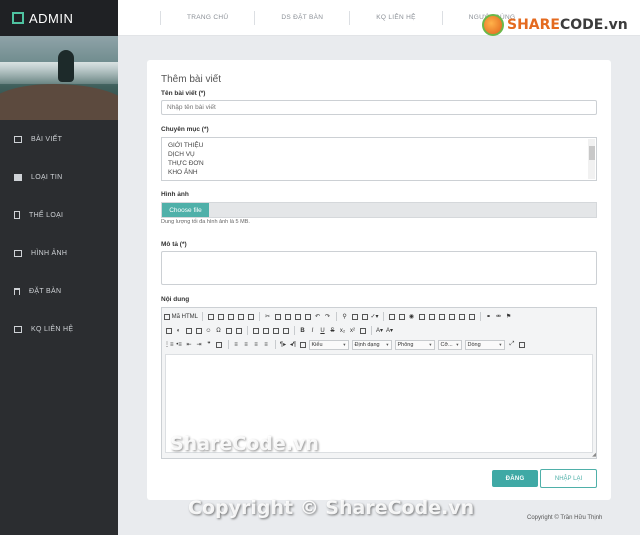 The height and width of the screenshot is (535, 640). I want to click on category-option: DỊCH VỤ, so click(379, 154).